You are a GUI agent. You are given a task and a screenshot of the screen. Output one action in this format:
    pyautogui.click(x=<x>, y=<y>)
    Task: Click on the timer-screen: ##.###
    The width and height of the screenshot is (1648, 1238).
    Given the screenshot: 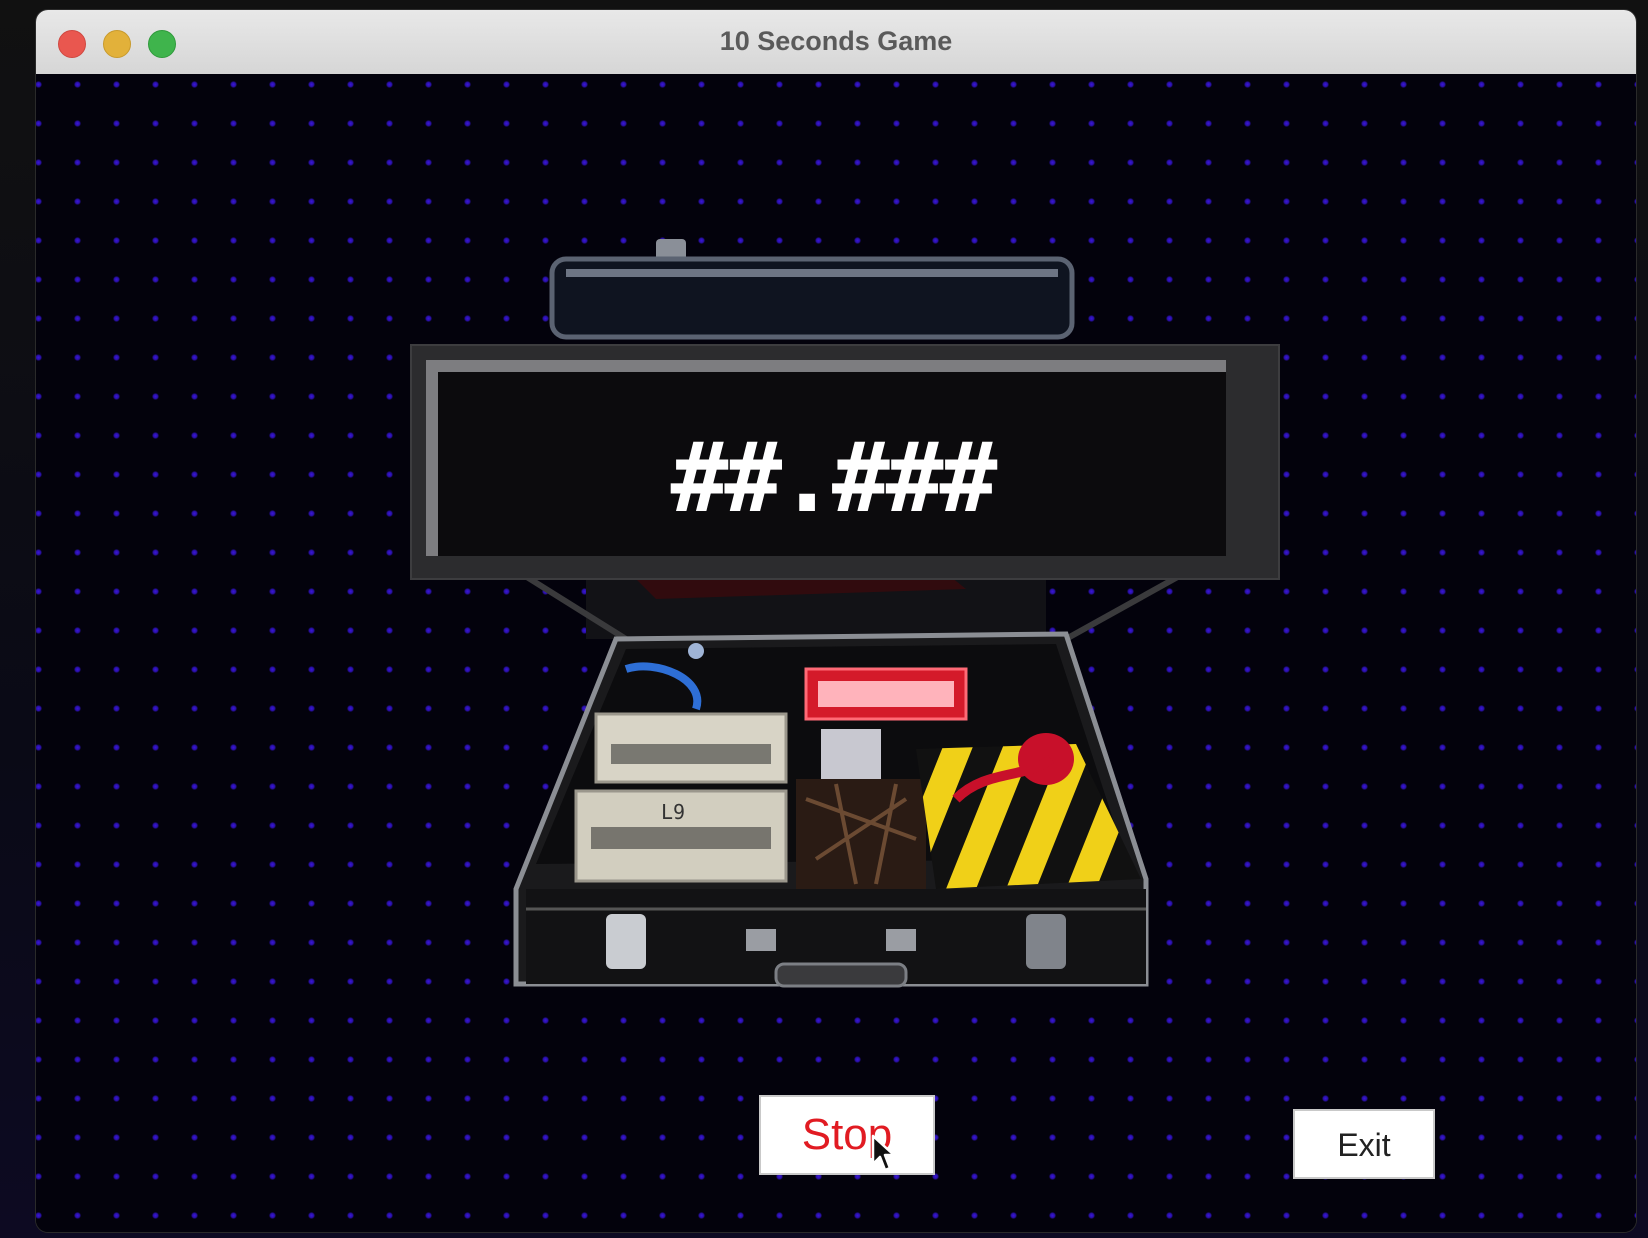 What is the action you would take?
    pyautogui.click(x=826, y=458)
    